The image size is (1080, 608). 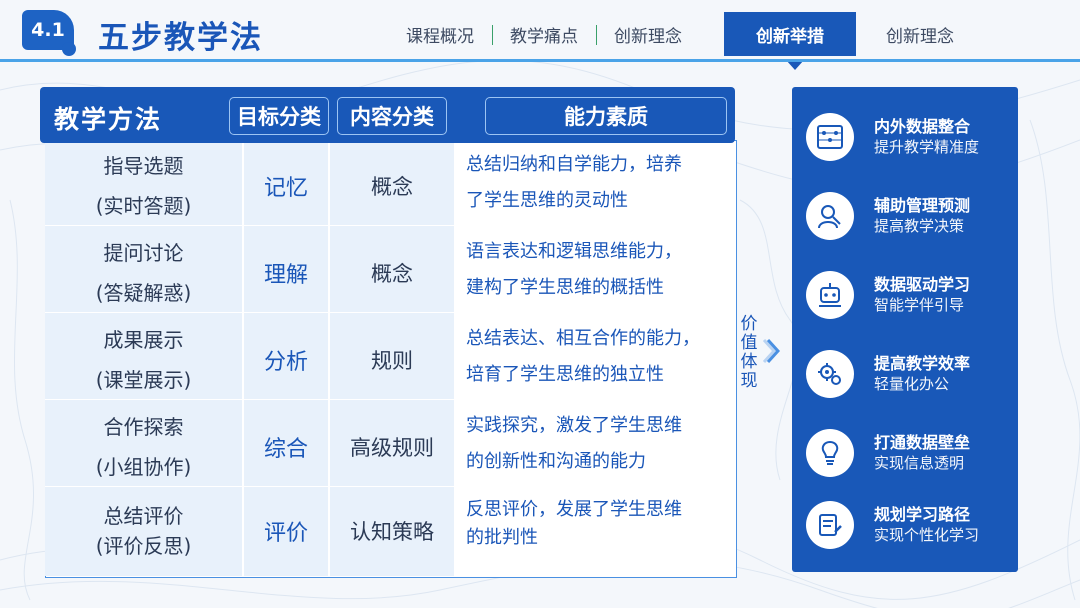 I want to click on badge-dot, so click(x=69, y=49).